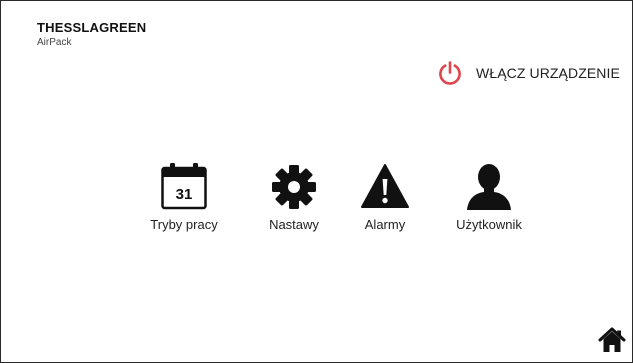 This screenshot has width=633, height=363. Describe the element at coordinates (385, 224) in the screenshot. I see `menu-item-label: Alarmy` at that location.